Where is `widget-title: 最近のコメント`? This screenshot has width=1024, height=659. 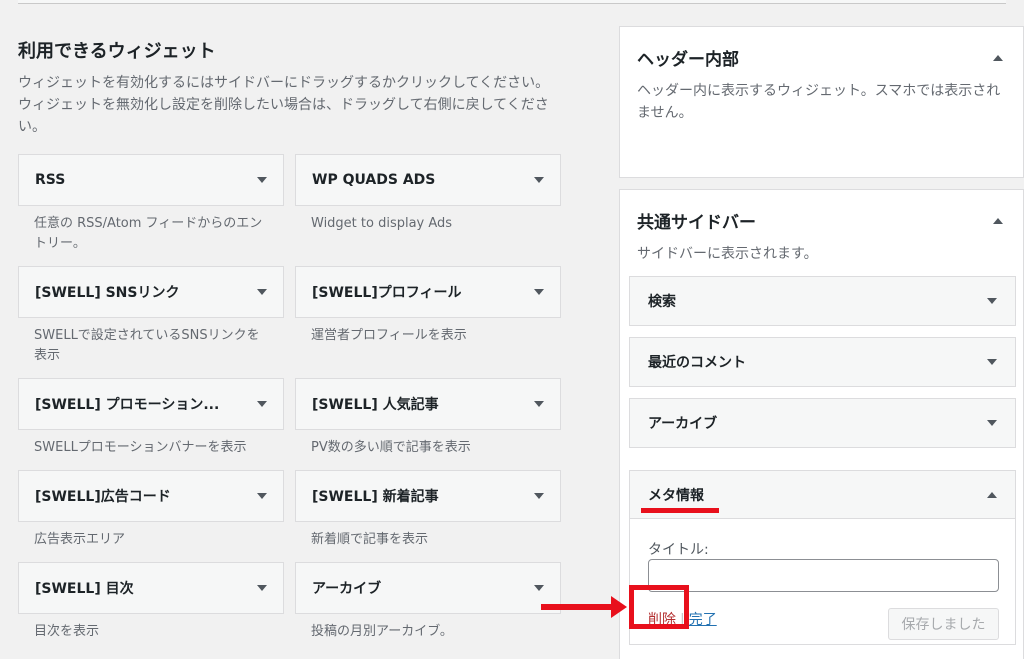 widget-title: 最近のコメント is located at coordinates (697, 363).